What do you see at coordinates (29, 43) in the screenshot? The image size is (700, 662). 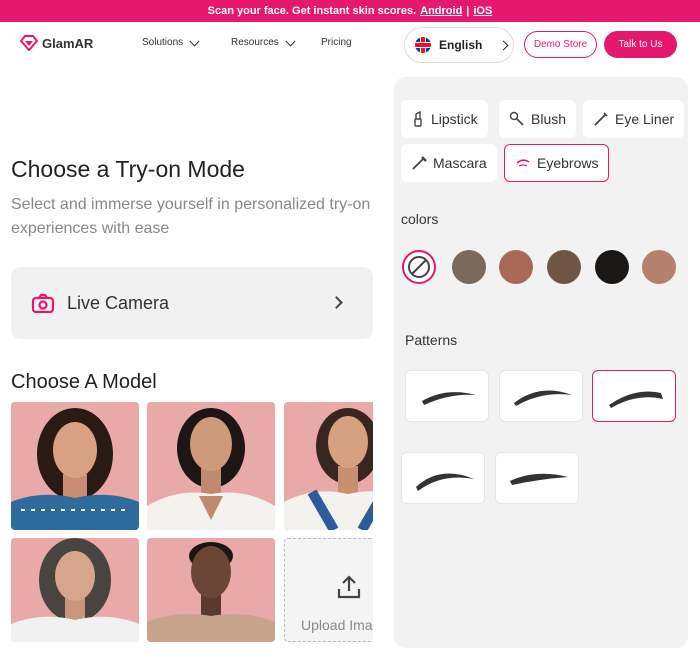 I see `glamar-logo-icon` at bounding box center [29, 43].